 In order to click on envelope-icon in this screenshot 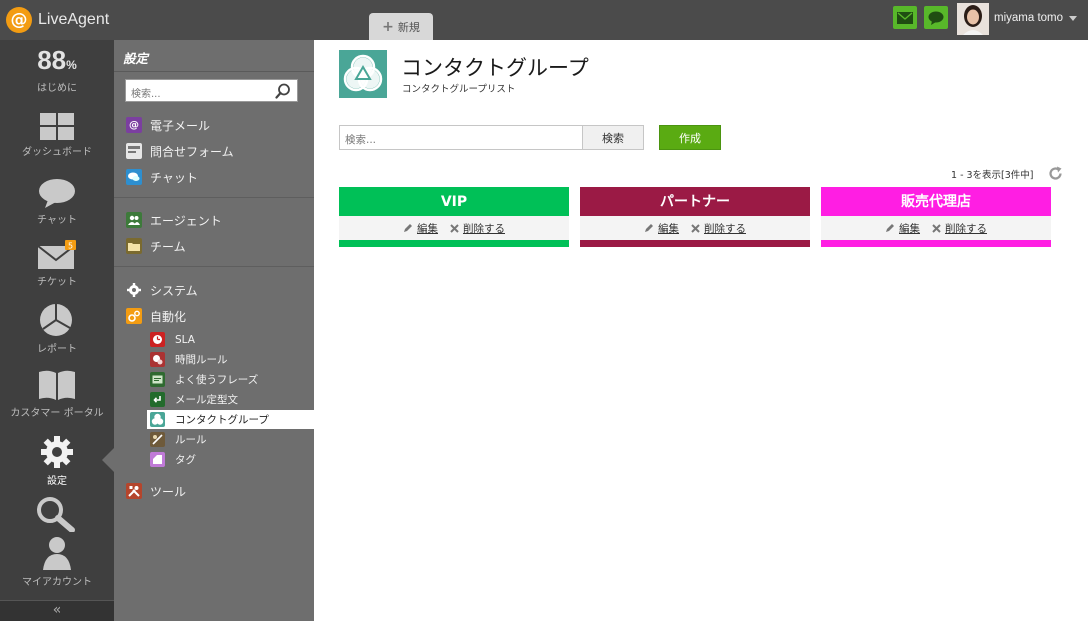, I will do `click(905, 17)`.